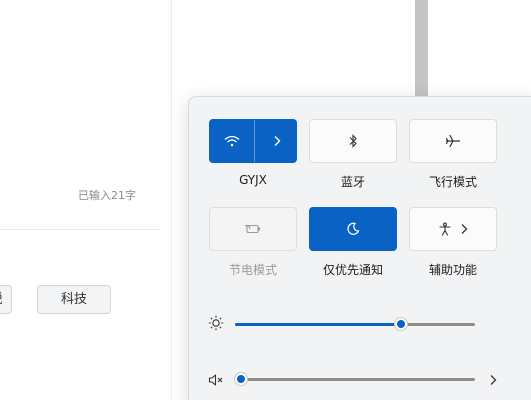 The height and width of the screenshot is (400, 531). I want to click on accessibility-toggle, so click(453, 229).